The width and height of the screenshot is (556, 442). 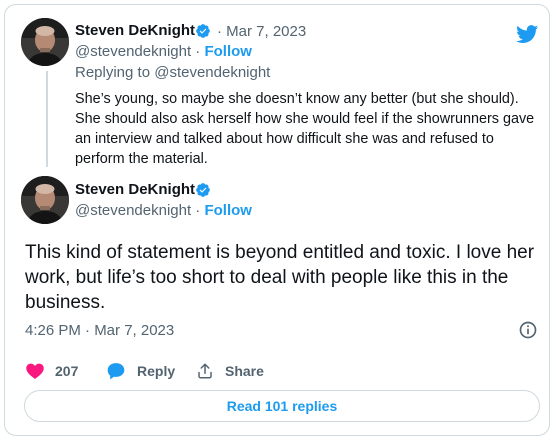 I want to click on share-button: Share, so click(x=230, y=371).